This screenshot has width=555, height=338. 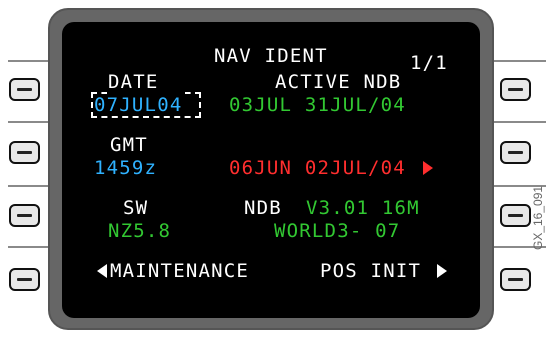 What do you see at coordinates (140, 231) in the screenshot?
I see `sw-value: NZ5.8` at bounding box center [140, 231].